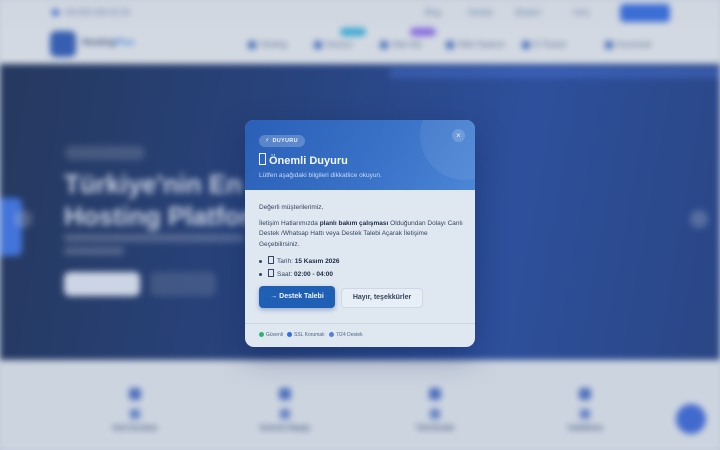  I want to click on maintenance-details: Tarih: 15 Kasım 2026 Saat: 02:00 - 04:00, so click(361, 268).